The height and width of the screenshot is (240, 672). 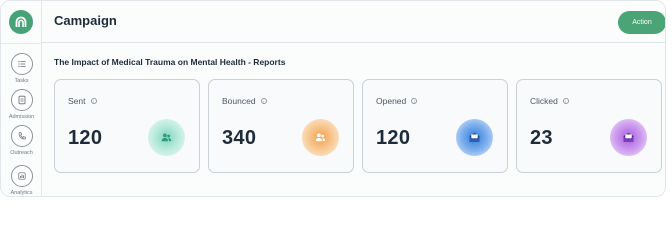 What do you see at coordinates (127, 126) in the screenshot?
I see `stat-card-sent: Sent i 120` at bounding box center [127, 126].